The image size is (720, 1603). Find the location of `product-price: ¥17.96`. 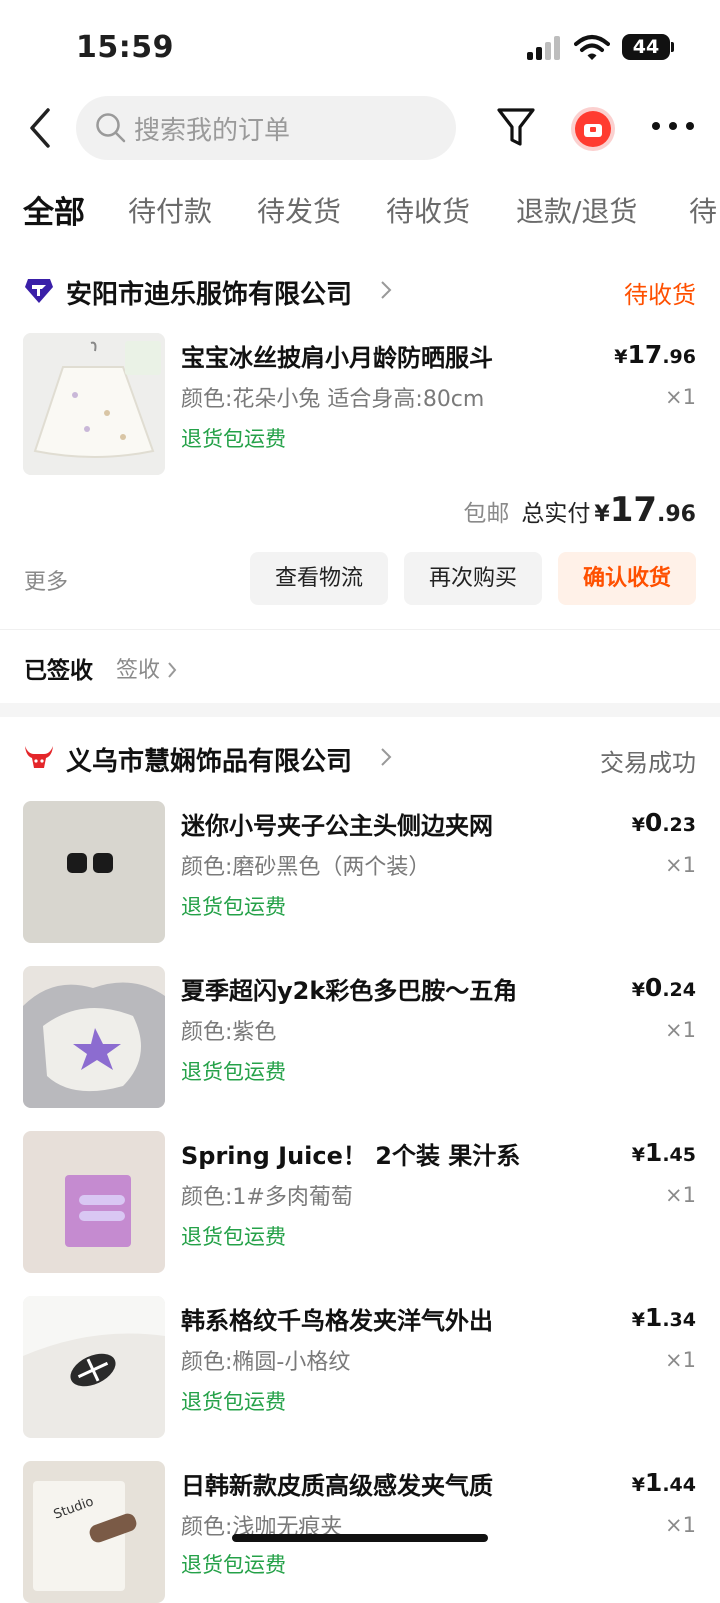

product-price: ¥17.96 is located at coordinates (655, 354).